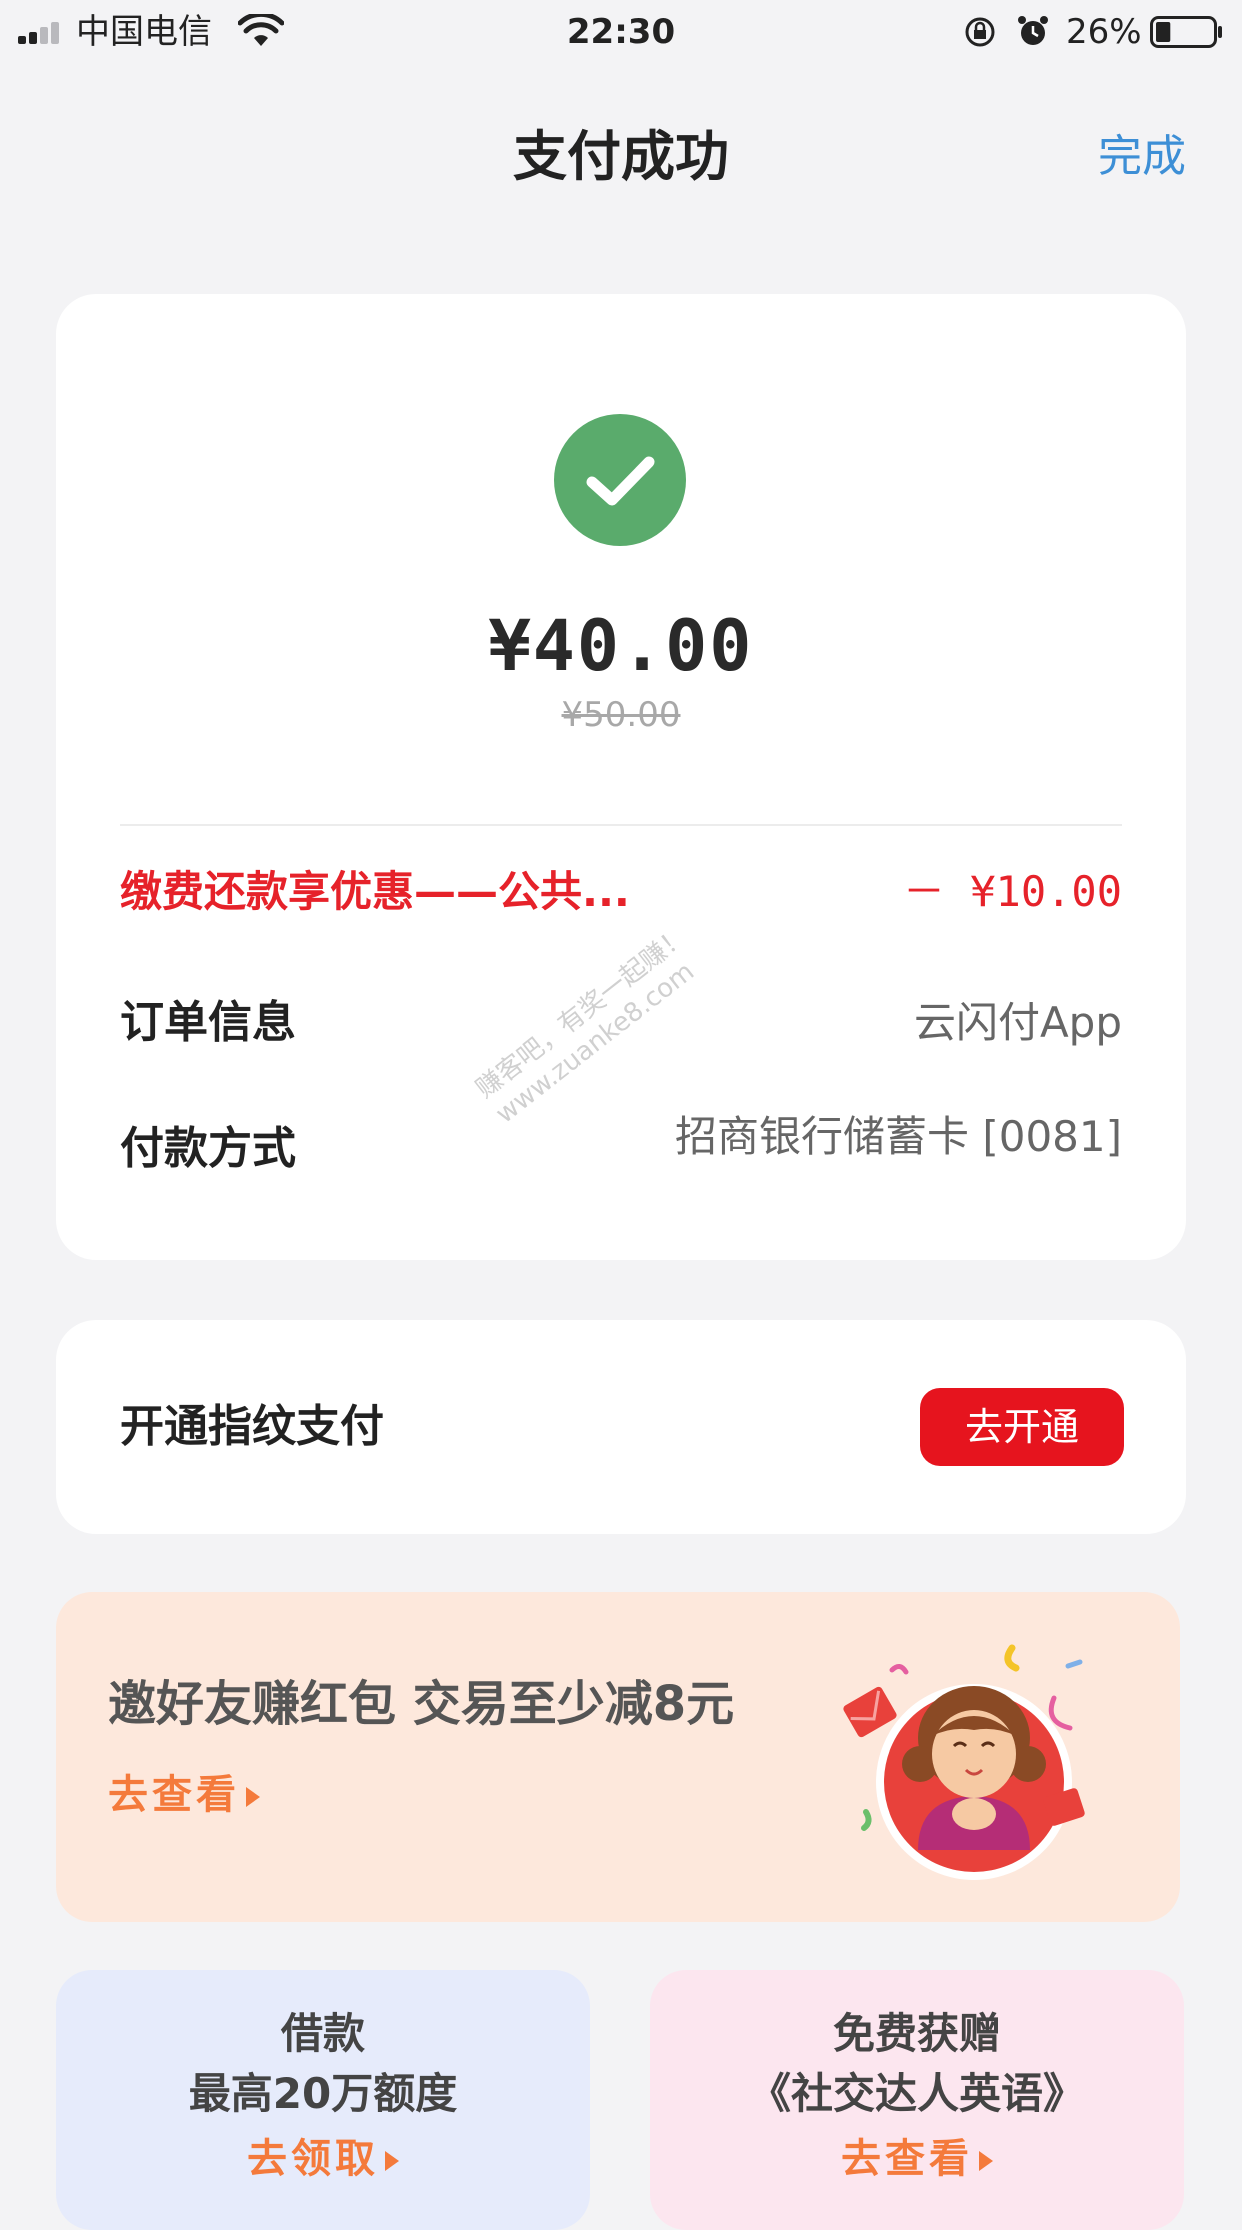 Image resolution: width=1242 pixels, height=2230 pixels. Describe the element at coordinates (252, 1426) in the screenshot. I see `fingerprint-label: 开通指纹支付` at that location.